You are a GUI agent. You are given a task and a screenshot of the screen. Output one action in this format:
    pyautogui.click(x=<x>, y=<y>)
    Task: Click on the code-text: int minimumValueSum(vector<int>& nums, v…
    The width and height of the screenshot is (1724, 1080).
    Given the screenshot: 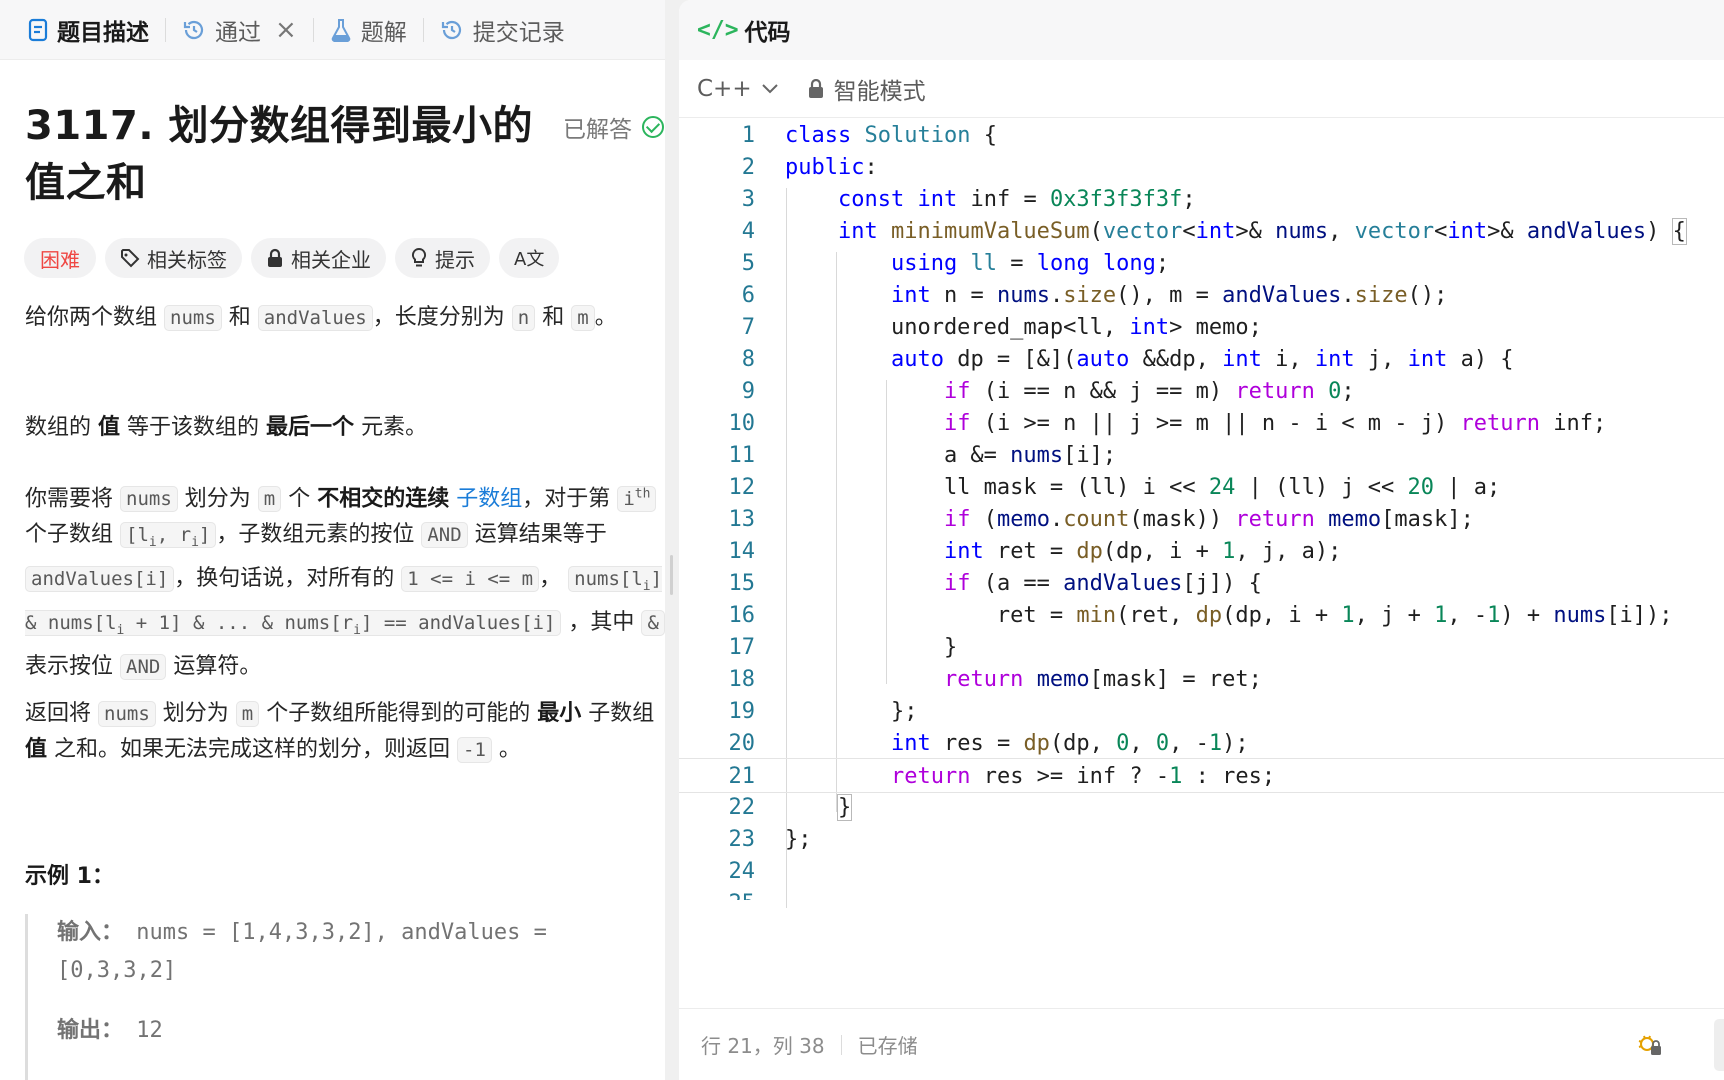 What is the action you would take?
    pyautogui.click(x=1262, y=231)
    